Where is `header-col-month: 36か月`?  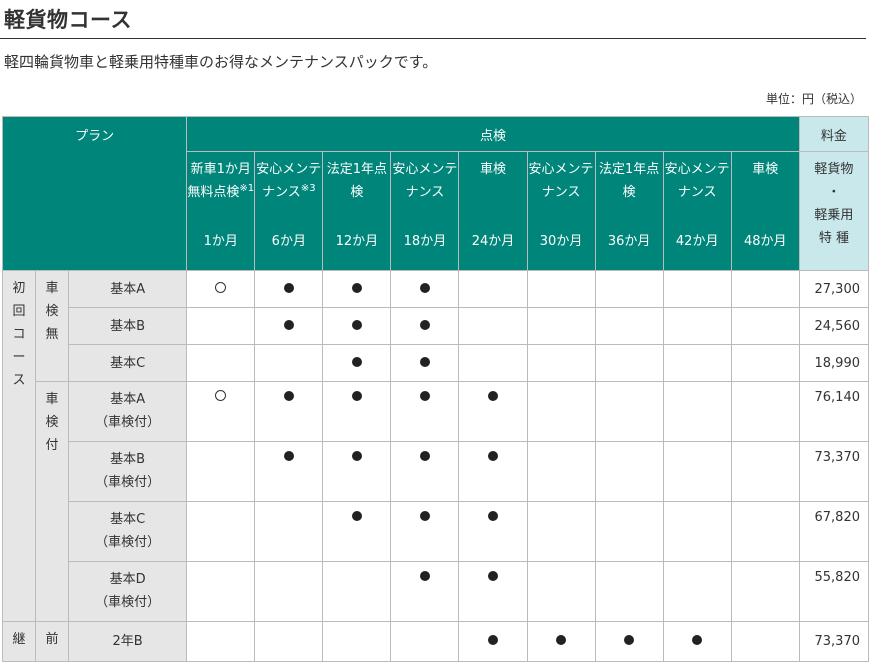
header-col-month: 36か月 is located at coordinates (629, 241).